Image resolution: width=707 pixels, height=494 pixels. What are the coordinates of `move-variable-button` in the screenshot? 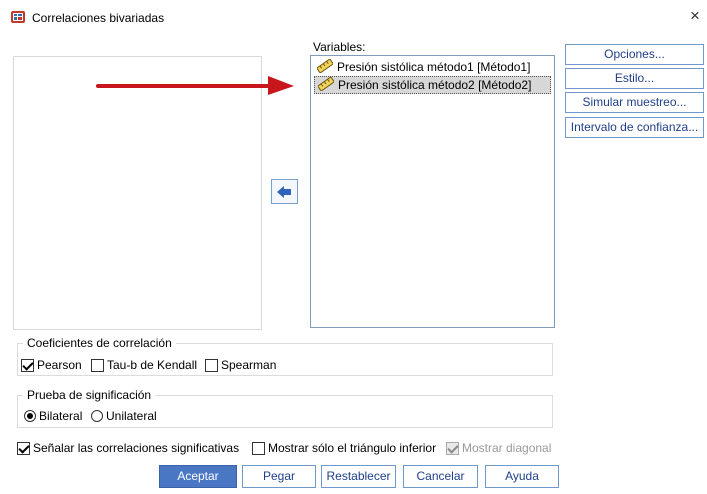 It's located at (284, 191).